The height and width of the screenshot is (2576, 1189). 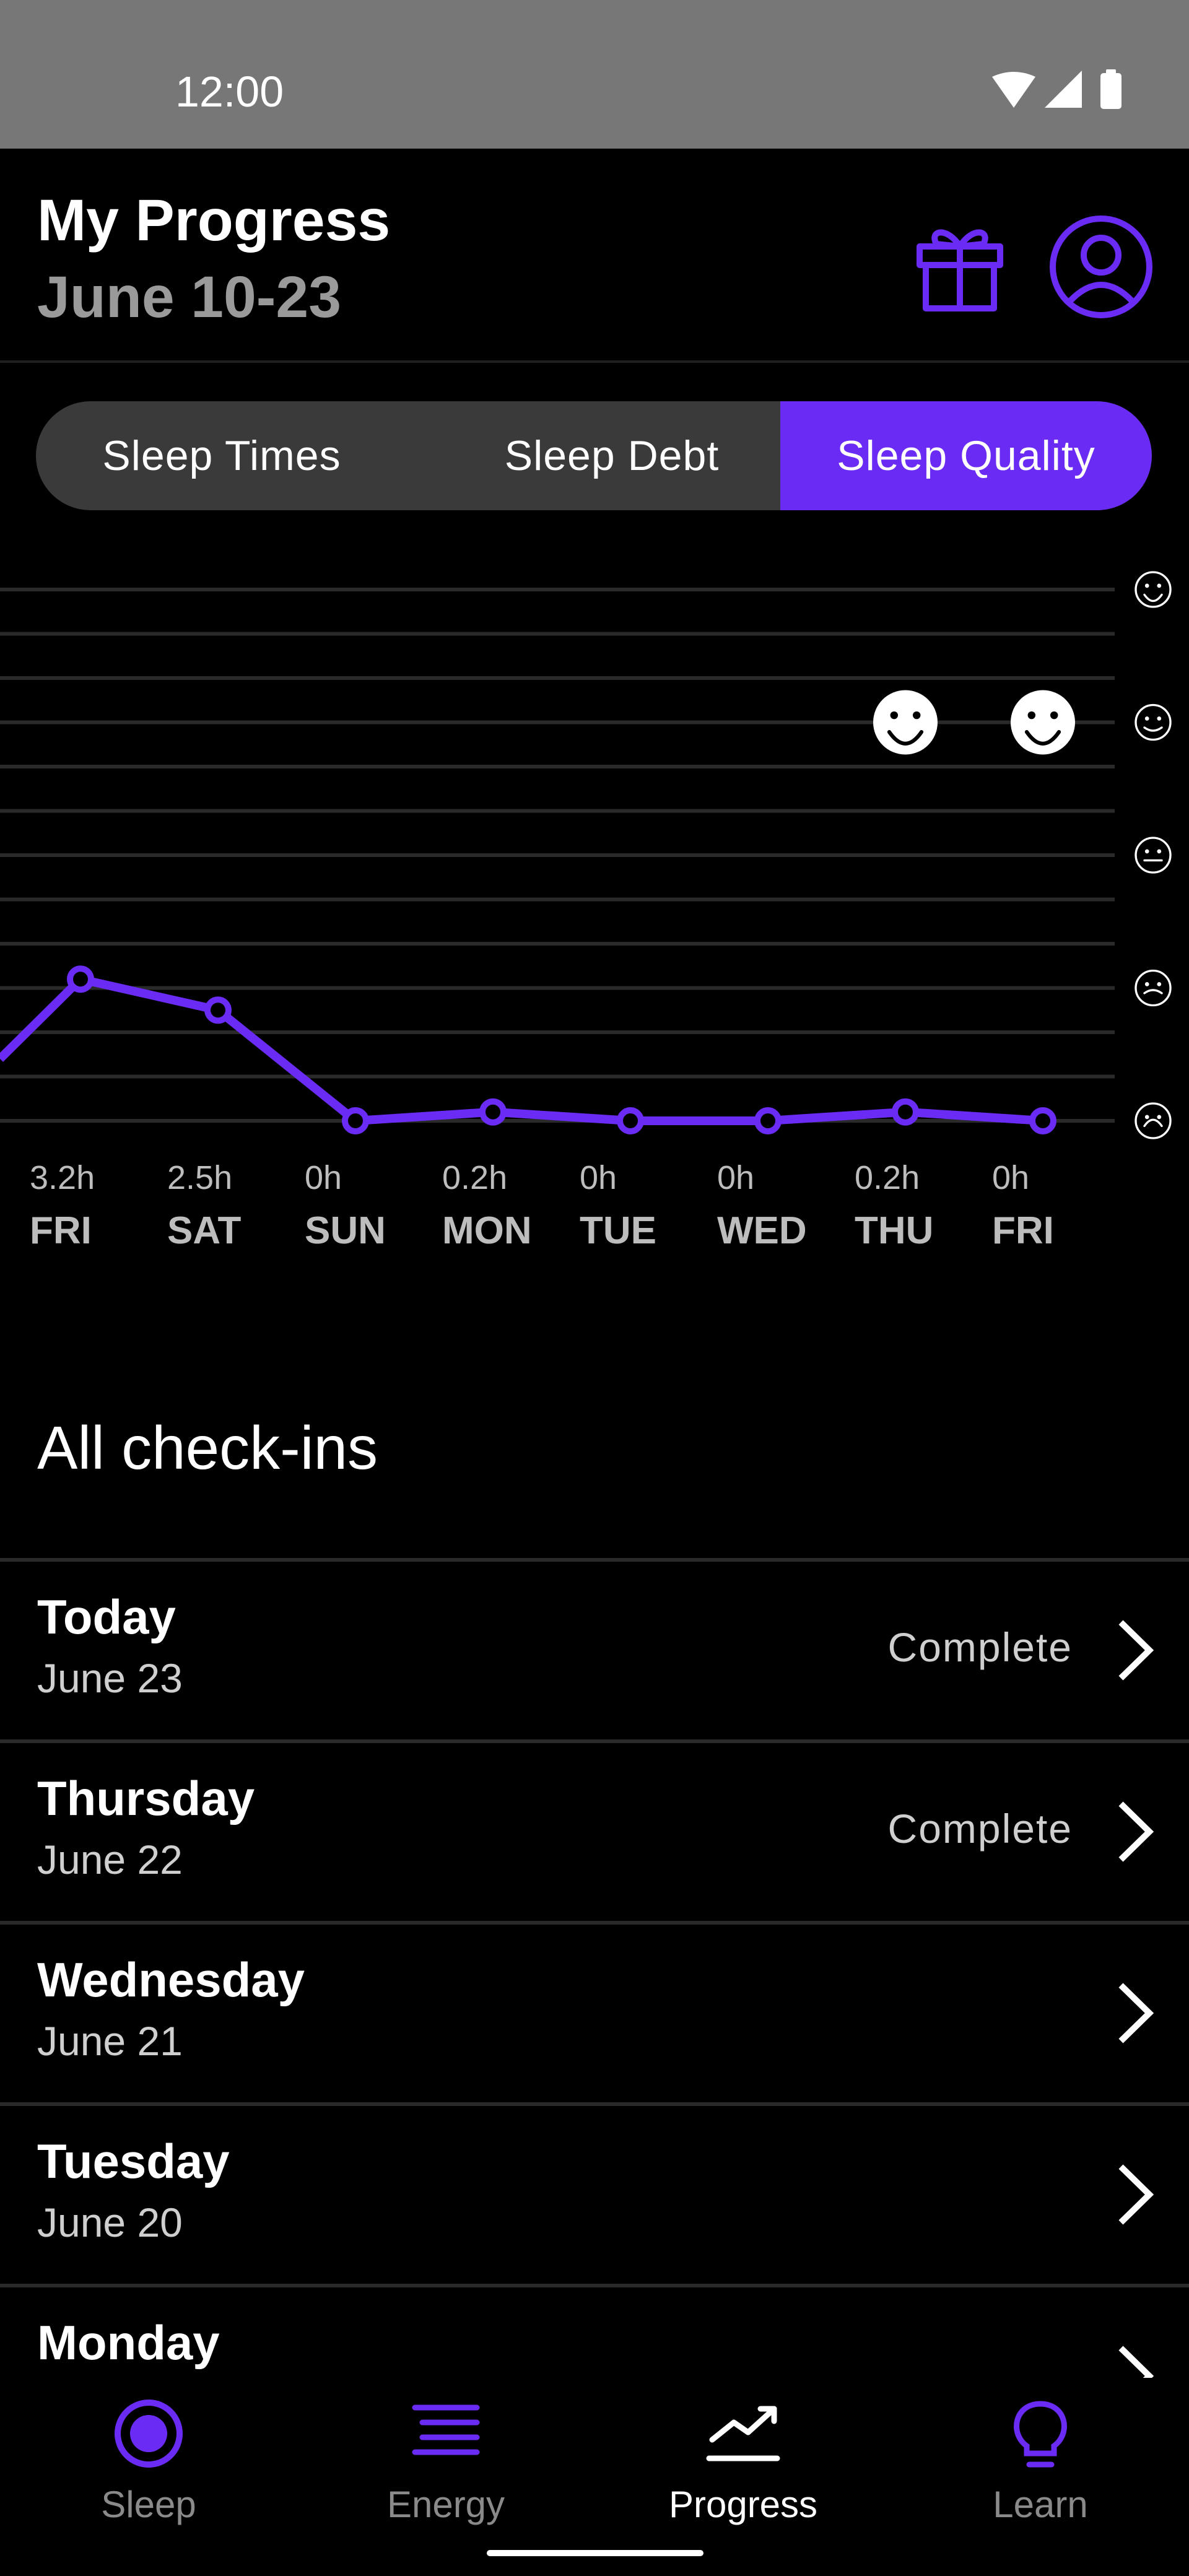 What do you see at coordinates (1013, 90) in the screenshot?
I see `wifi-icon` at bounding box center [1013, 90].